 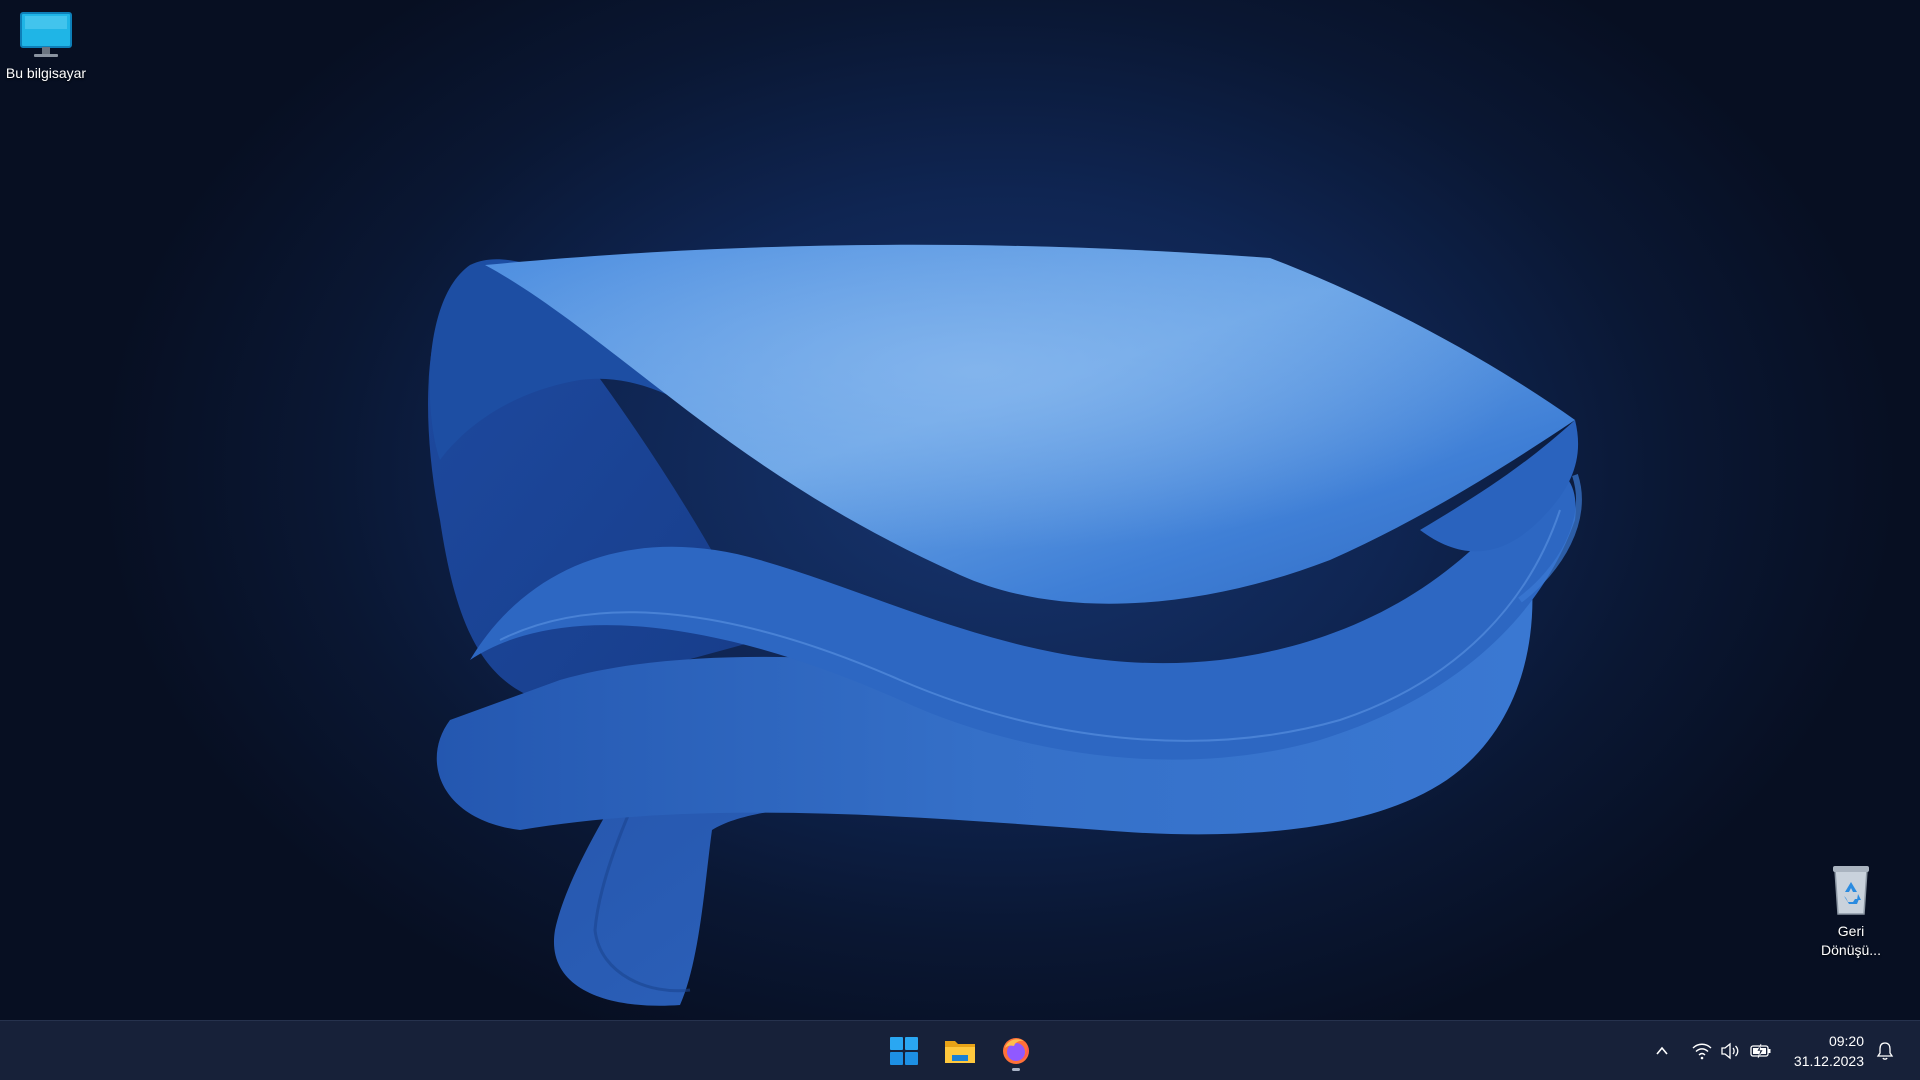 I want to click on desktop-icon-label: Bu bilgisayar, so click(x=46, y=73).